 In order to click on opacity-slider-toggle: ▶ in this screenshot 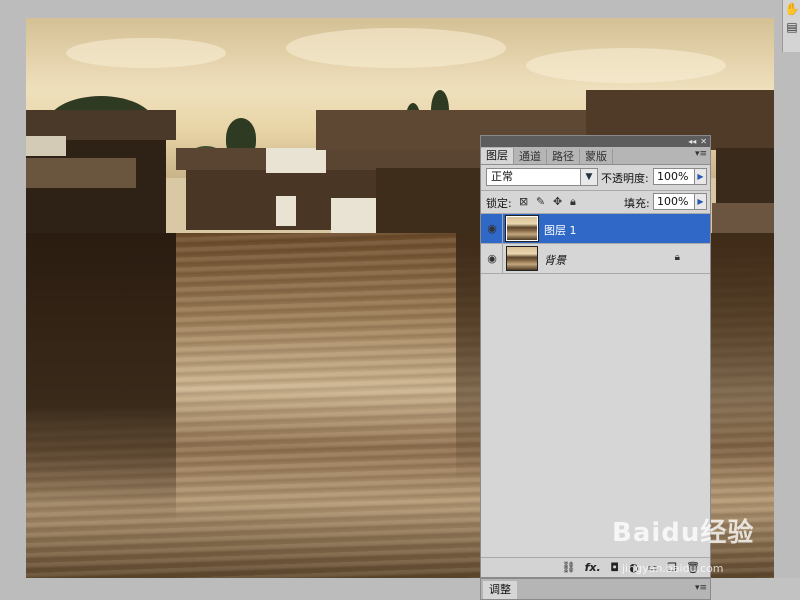, I will do `click(700, 176)`.